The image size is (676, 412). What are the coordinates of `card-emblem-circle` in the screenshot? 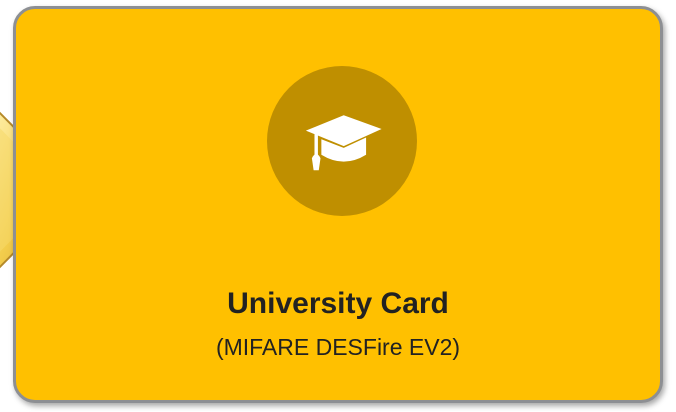 It's located at (342, 141).